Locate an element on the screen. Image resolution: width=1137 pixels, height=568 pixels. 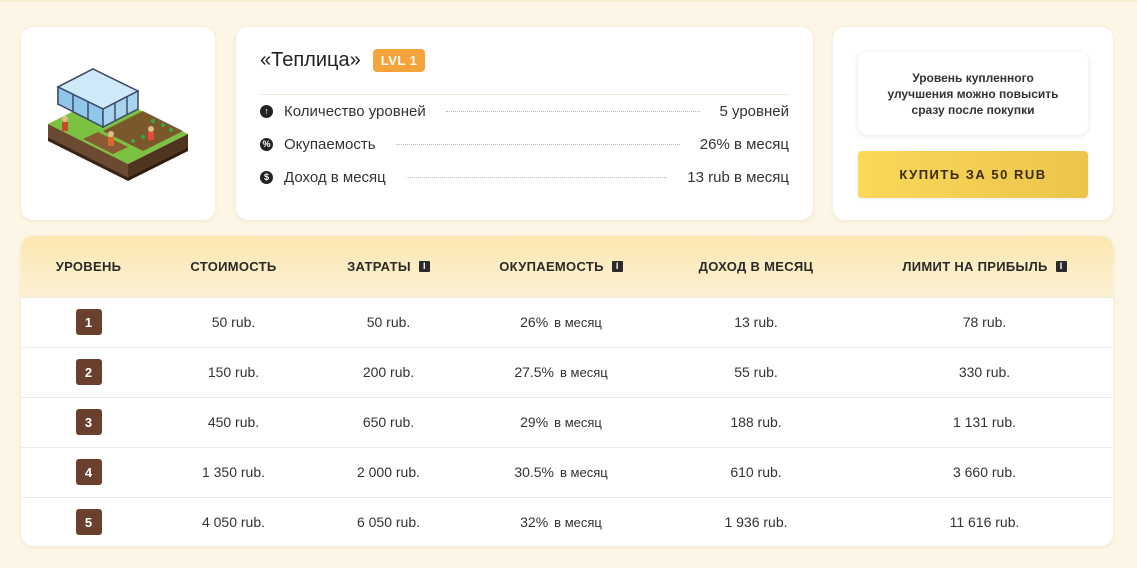
cell-payback: 29% в месяц is located at coordinates (561, 422).